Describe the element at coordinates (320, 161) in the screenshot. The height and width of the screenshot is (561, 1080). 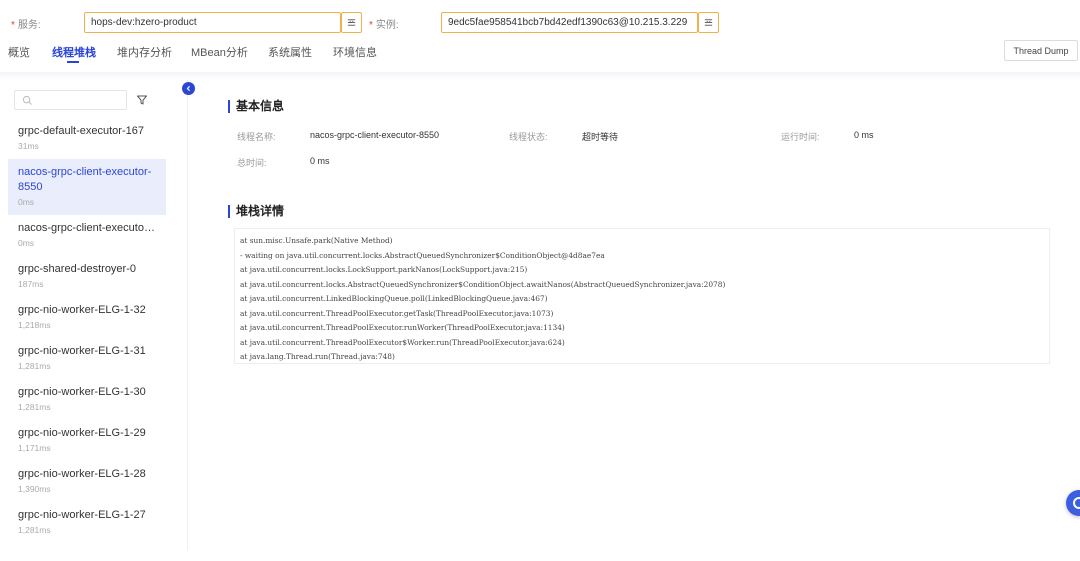
I see `total-time-value: 0 ms` at that location.